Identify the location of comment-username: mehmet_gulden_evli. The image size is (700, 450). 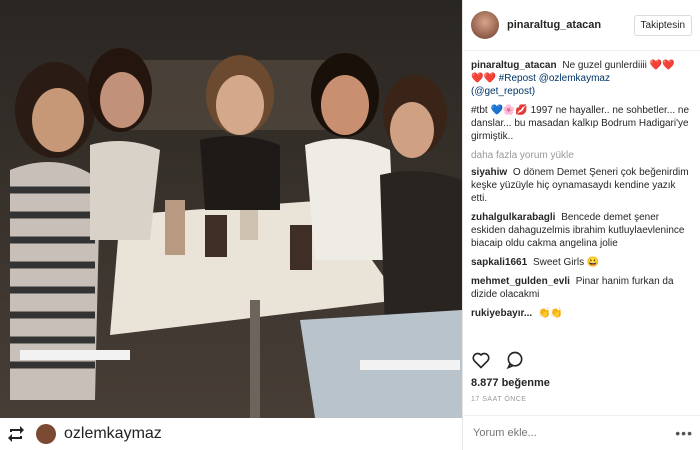
(520, 281).